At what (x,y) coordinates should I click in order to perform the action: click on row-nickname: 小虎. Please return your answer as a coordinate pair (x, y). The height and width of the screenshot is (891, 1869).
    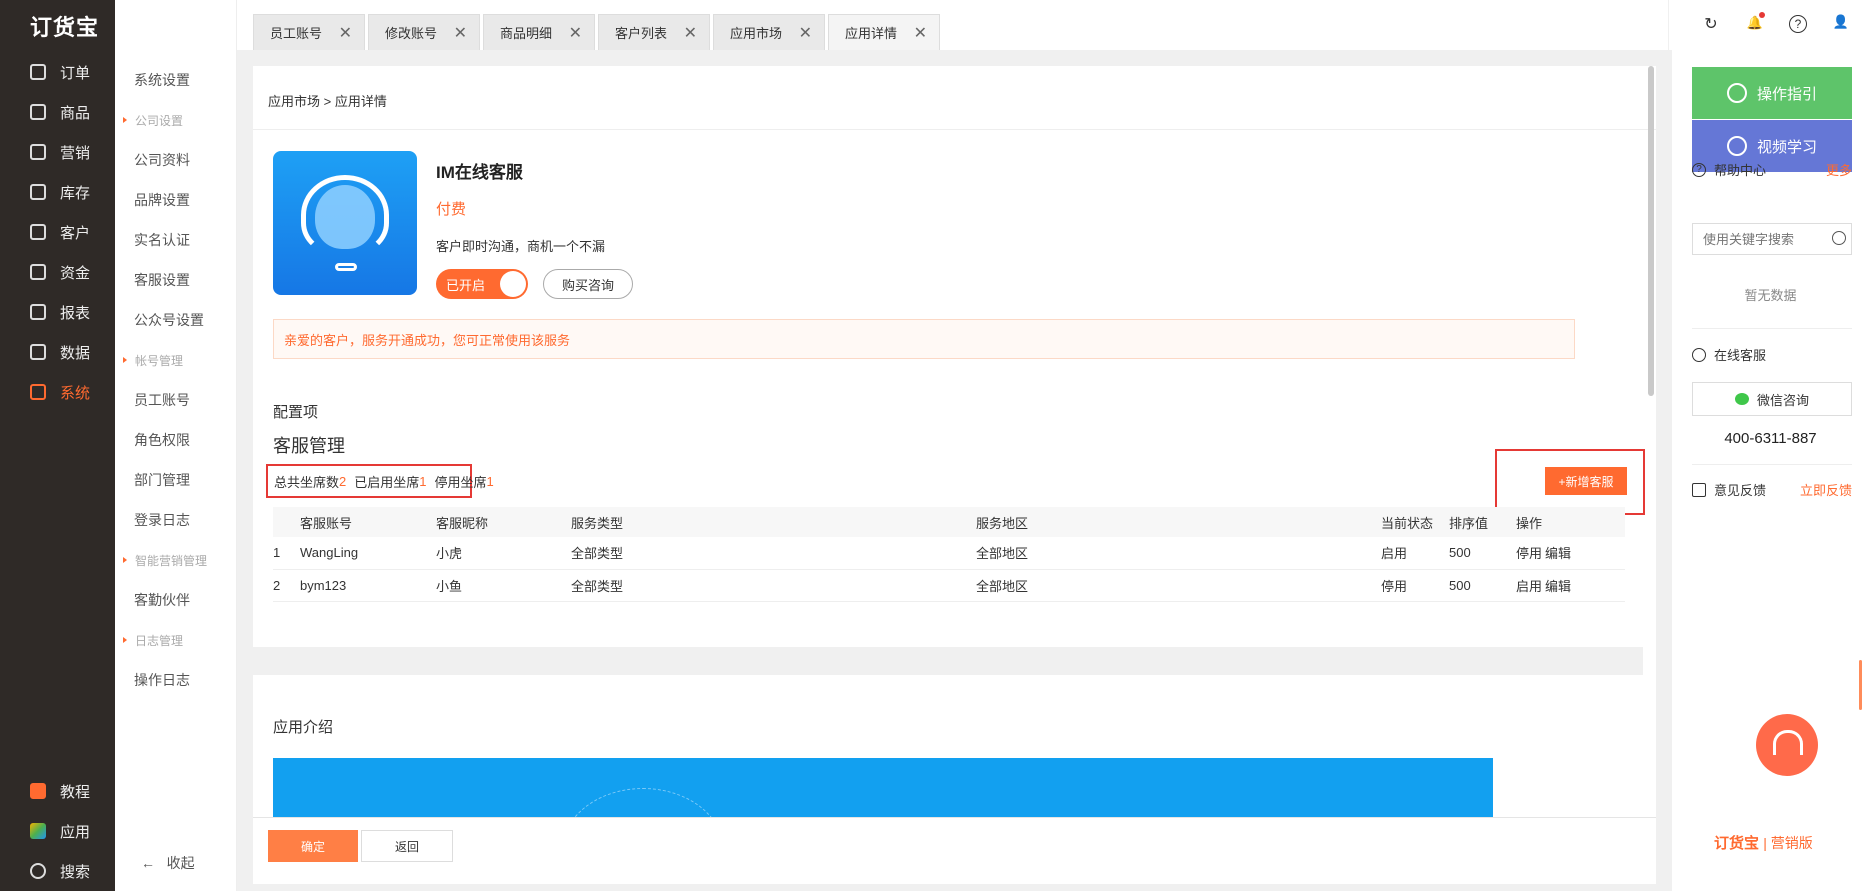
    Looking at the image, I should click on (503, 553).